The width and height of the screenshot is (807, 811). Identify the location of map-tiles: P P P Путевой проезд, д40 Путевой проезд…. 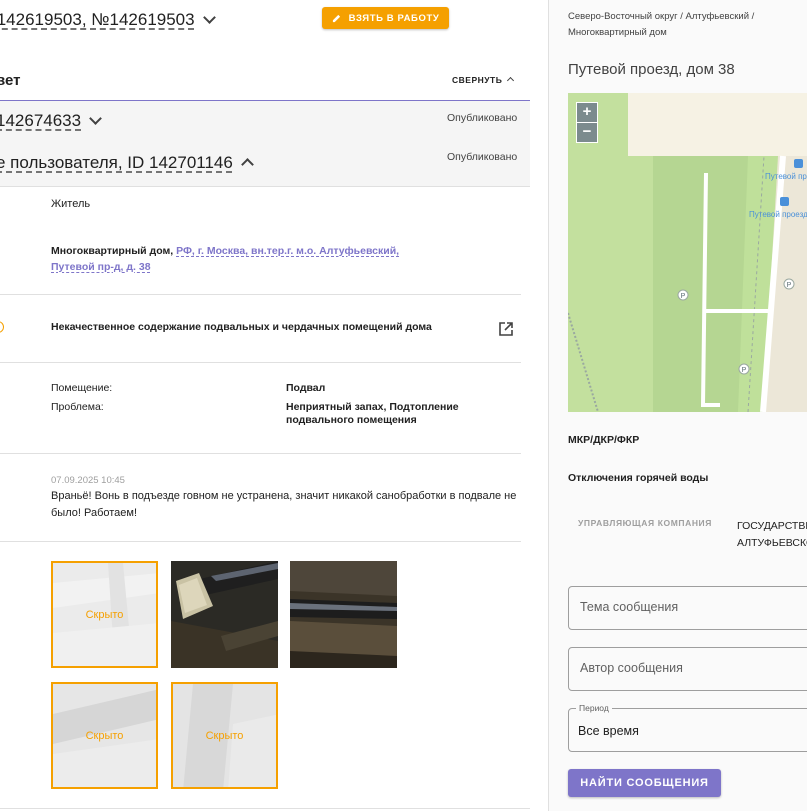
(687, 252).